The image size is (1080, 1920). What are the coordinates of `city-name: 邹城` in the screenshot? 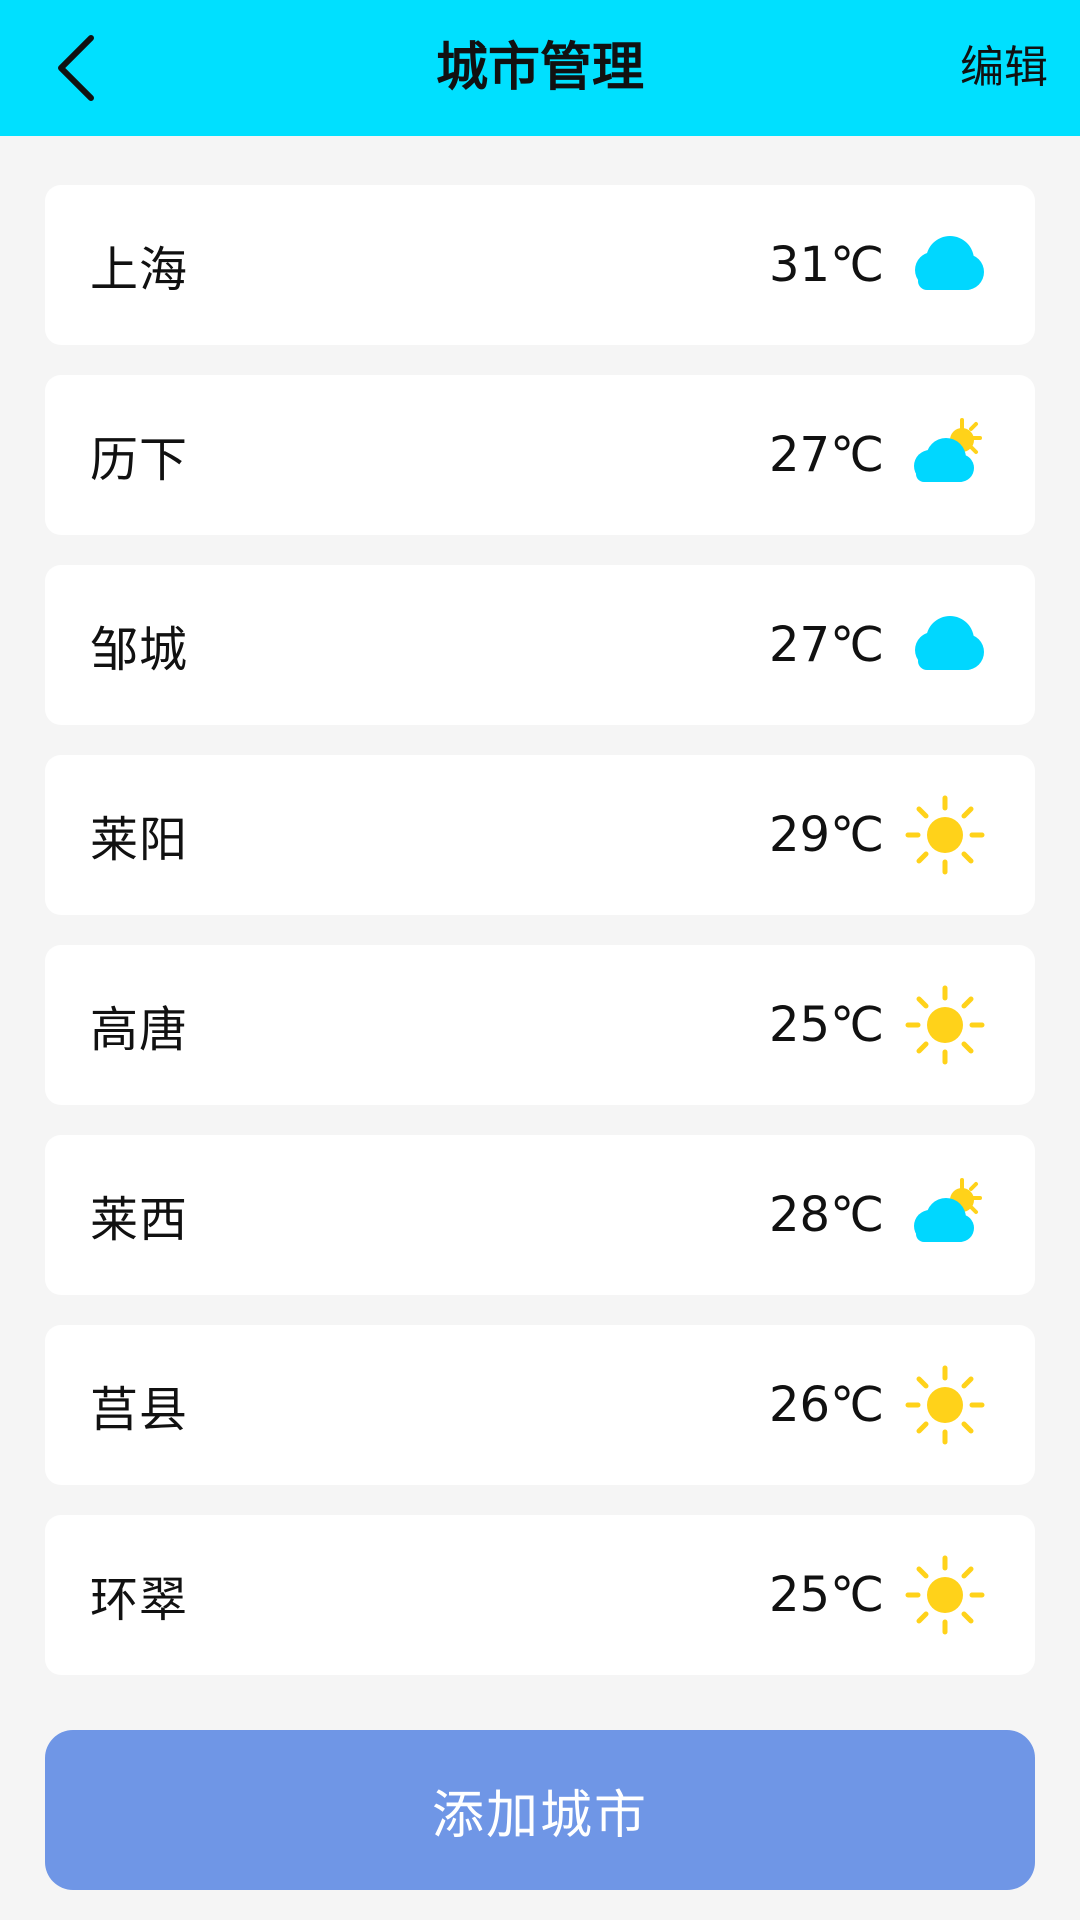 It's located at (139, 650).